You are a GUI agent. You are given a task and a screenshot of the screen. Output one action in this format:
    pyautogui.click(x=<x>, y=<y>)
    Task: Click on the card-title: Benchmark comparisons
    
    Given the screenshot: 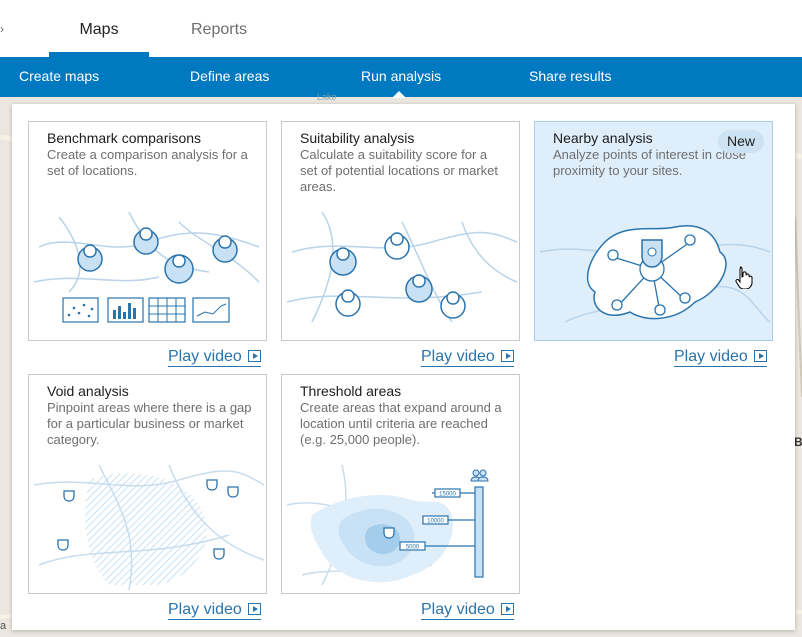 What is the action you would take?
    pyautogui.click(x=124, y=138)
    